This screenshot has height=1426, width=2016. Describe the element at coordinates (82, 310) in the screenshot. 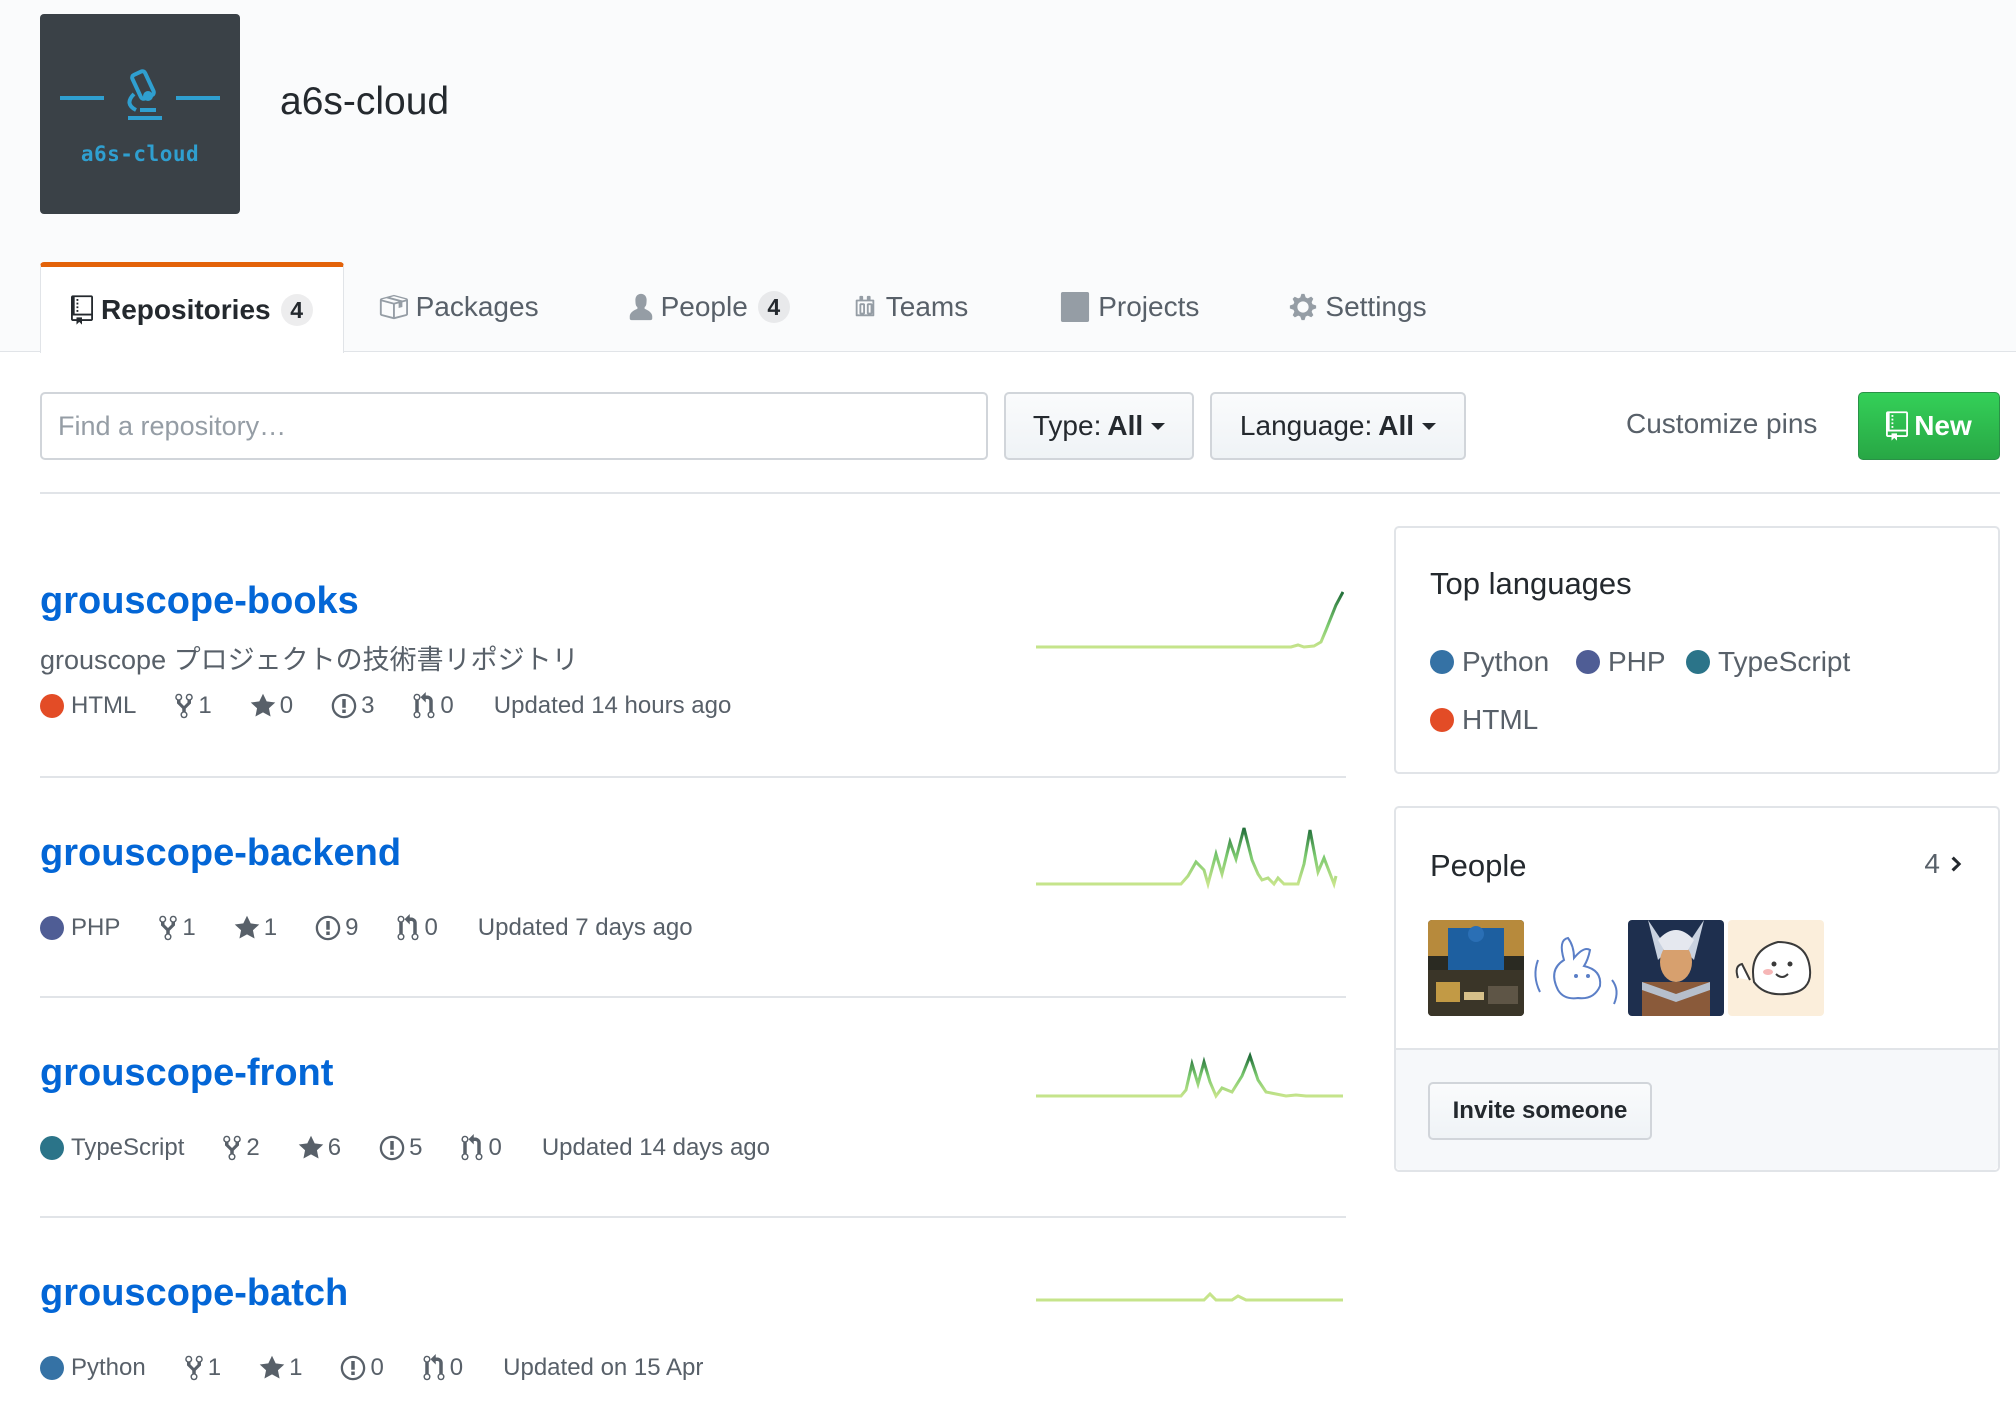

I see `repo-icon` at that location.